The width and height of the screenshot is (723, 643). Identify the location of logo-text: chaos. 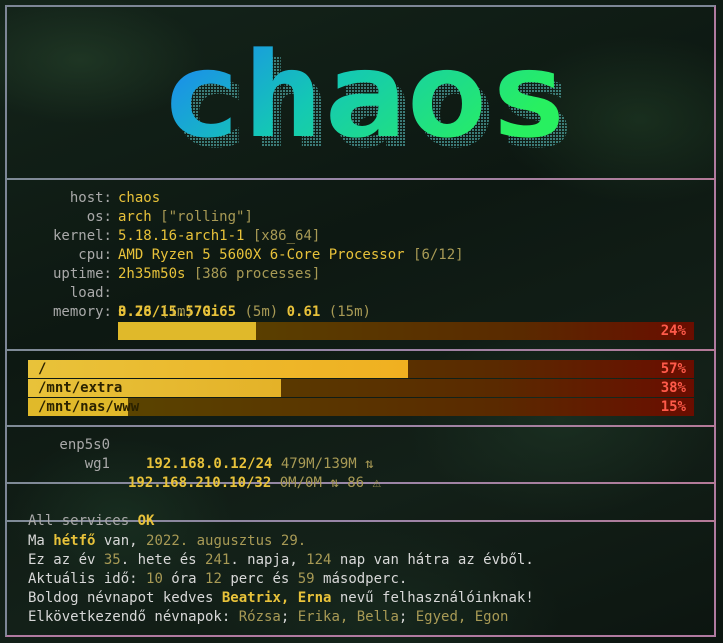
(365, 95).